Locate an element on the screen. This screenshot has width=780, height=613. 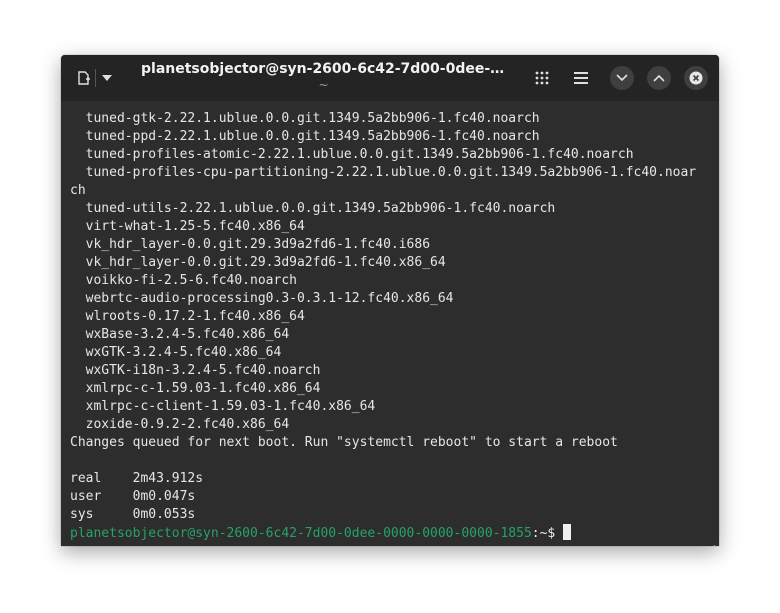
text-cursor is located at coordinates (567, 532).